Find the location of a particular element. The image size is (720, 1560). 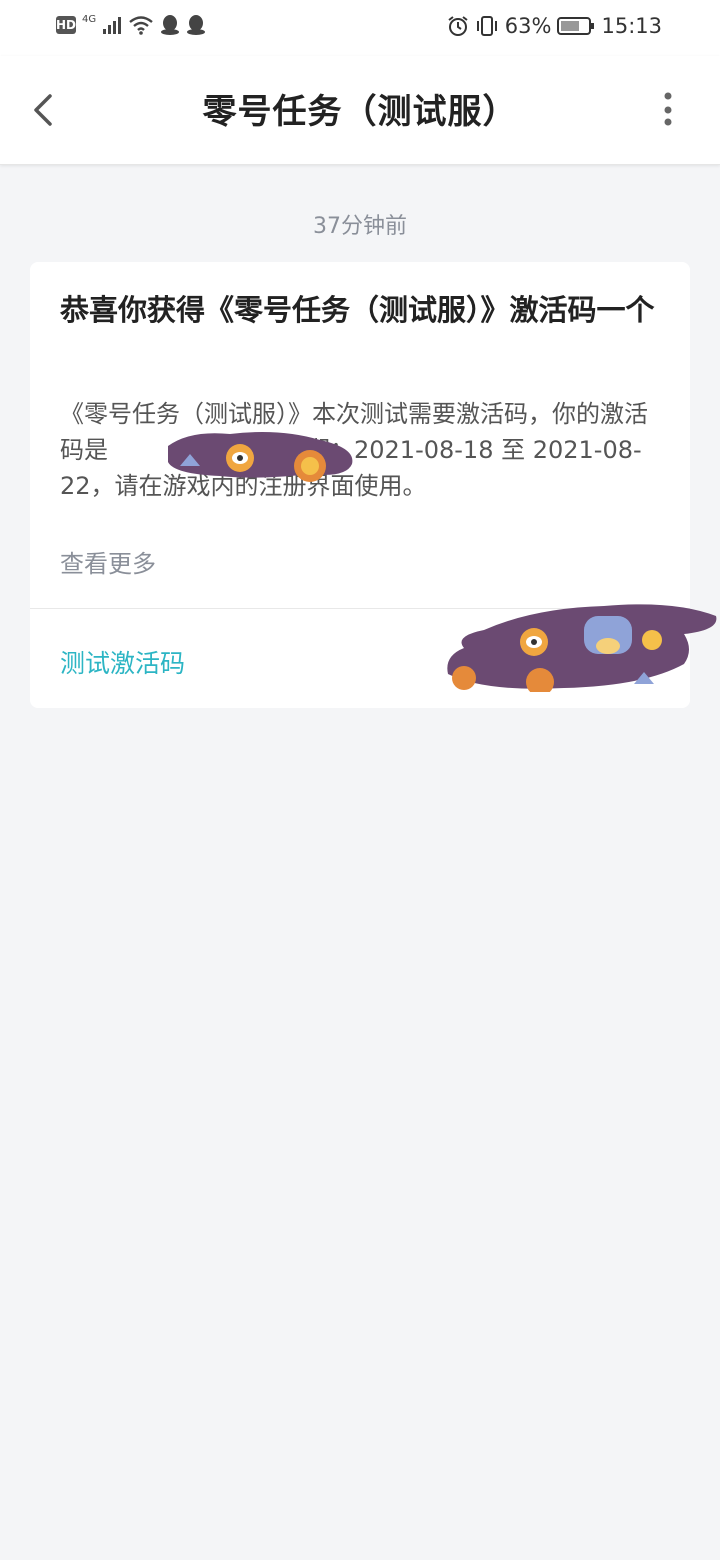

app-header: 零号任务（测试服） is located at coordinates (360, 110).